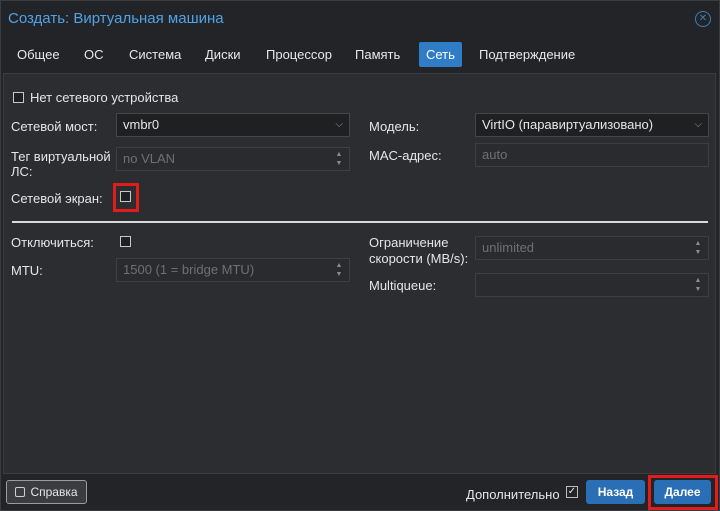 This screenshot has width=720, height=511. Describe the element at coordinates (141, 124) in the screenshot. I see `bridge-value: vmbr0` at that location.